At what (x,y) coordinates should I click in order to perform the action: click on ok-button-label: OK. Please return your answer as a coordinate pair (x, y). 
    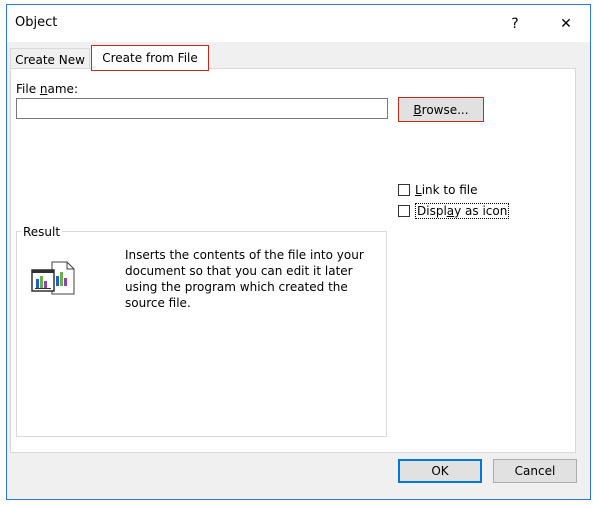
    Looking at the image, I should click on (440, 471).